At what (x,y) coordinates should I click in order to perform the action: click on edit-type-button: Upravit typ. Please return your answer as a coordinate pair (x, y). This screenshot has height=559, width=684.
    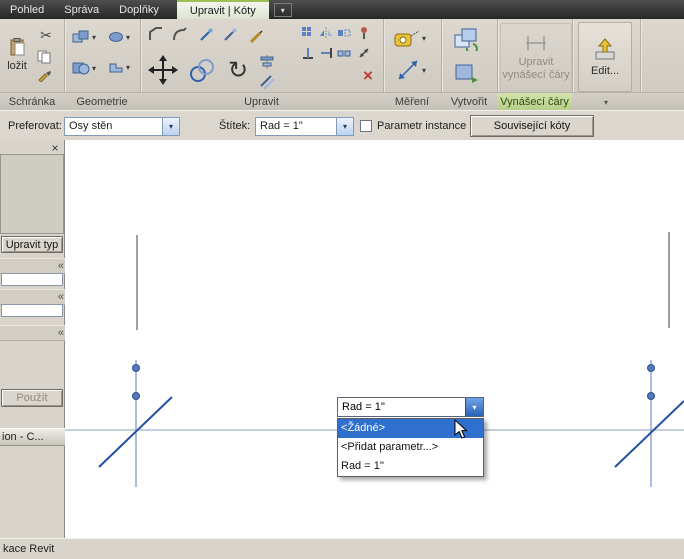
    Looking at the image, I should click on (32, 244).